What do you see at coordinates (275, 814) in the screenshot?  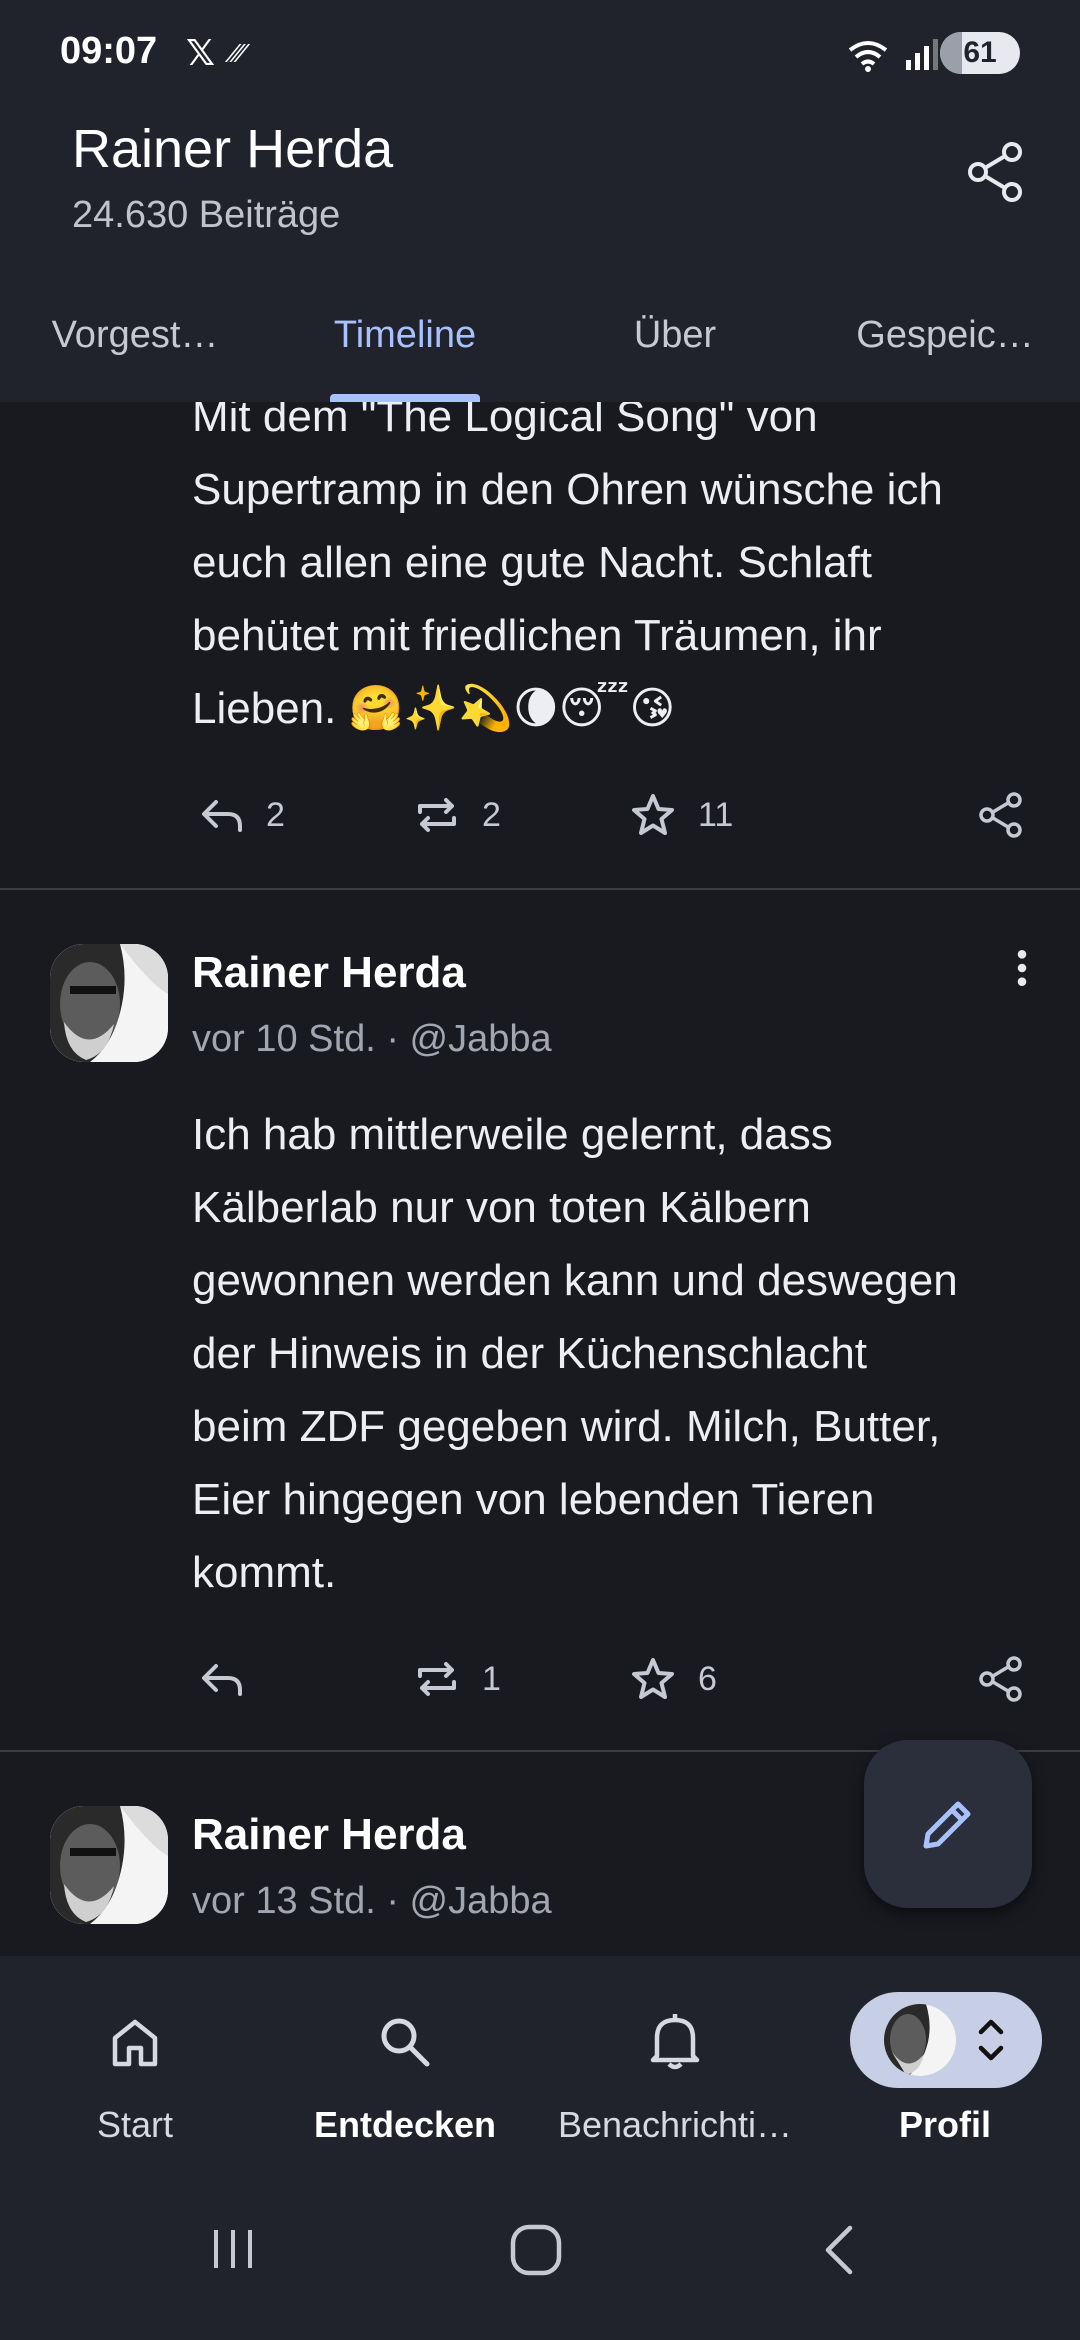 I see `reply-count: 2` at bounding box center [275, 814].